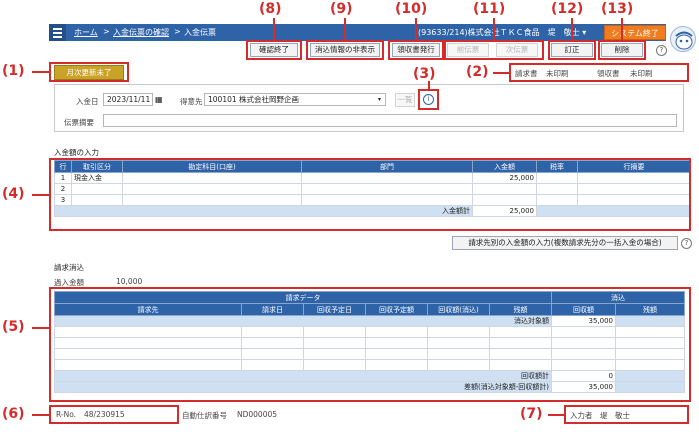 Image resolution: width=699 pixels, height=432 pixels. Describe the element at coordinates (159, 99) in the screenshot. I see `calendar-icon: ▦` at that location.